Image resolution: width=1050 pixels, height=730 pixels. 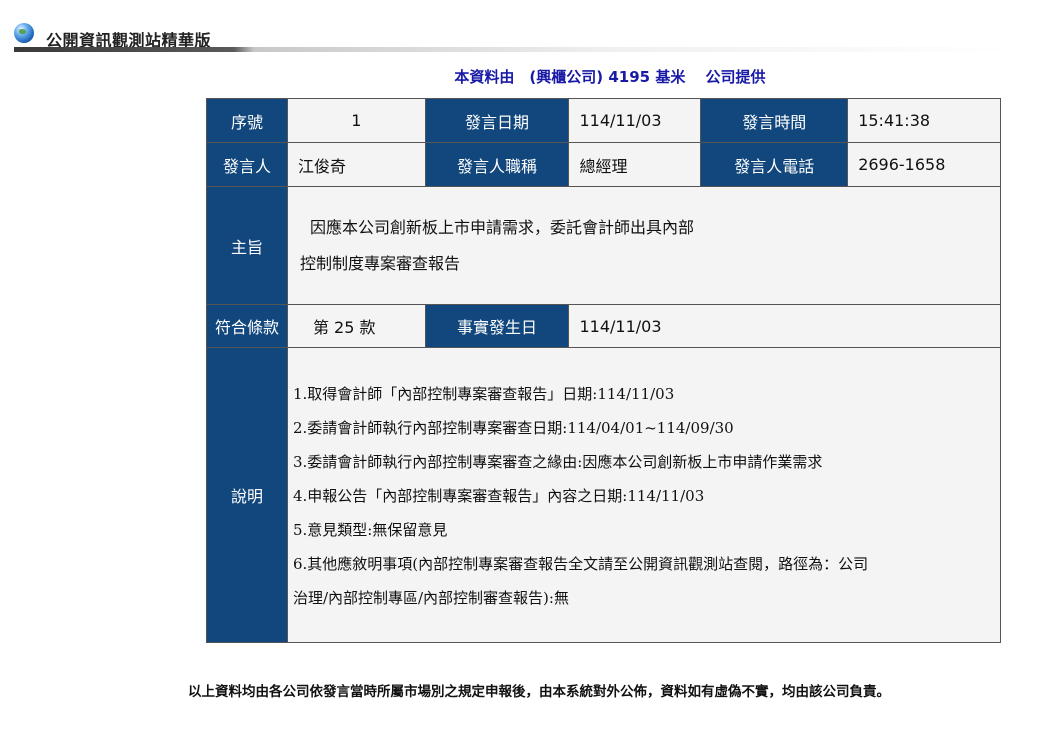 What do you see at coordinates (610, 77) in the screenshot?
I see `provider-line: 本資料由 (興櫃公司) 4195 基米 公司提供` at bounding box center [610, 77].